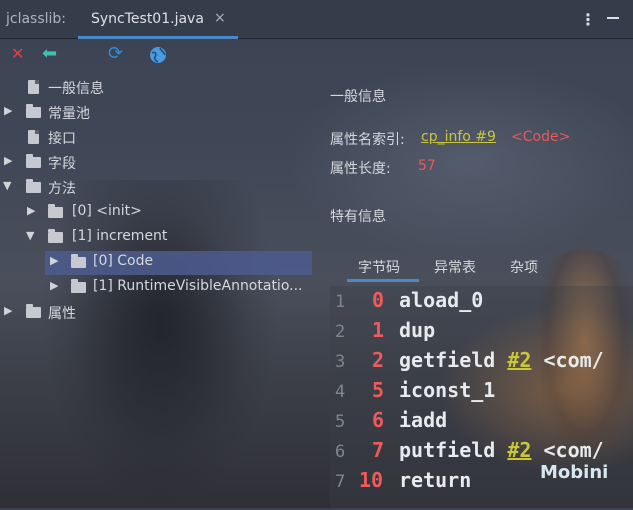  Describe the element at coordinates (417, 330) in the screenshot. I see `bytecode-instruction: dup` at that location.